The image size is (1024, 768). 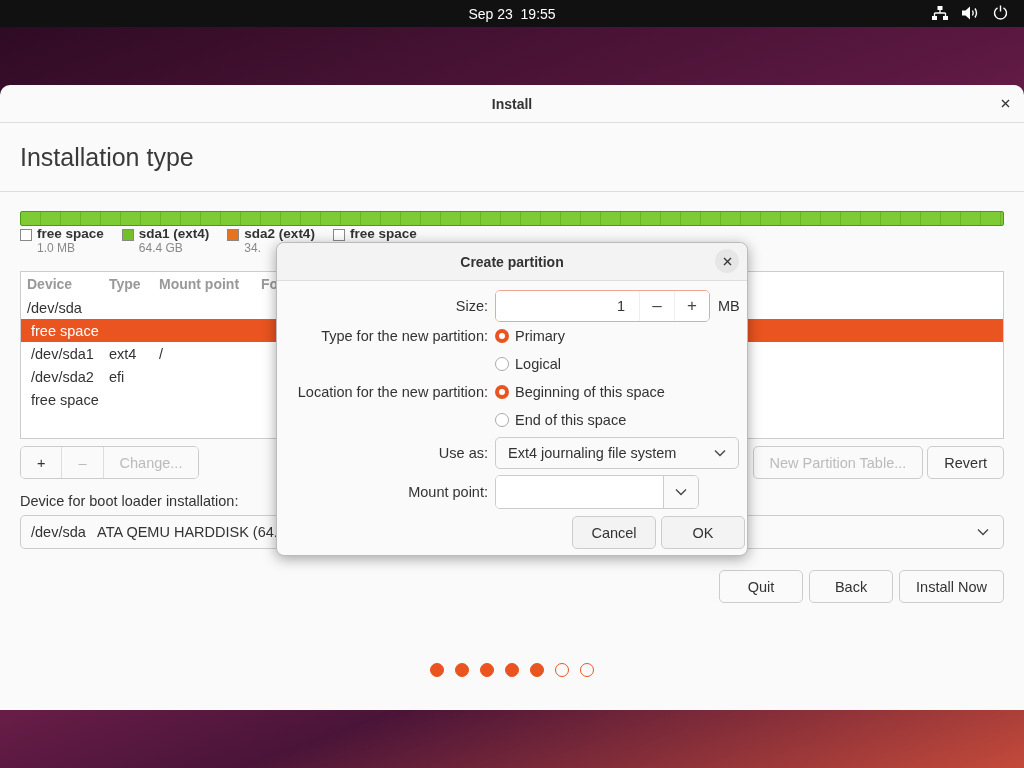 I want to click on legend-size: 64.4 GB, so click(x=161, y=248).